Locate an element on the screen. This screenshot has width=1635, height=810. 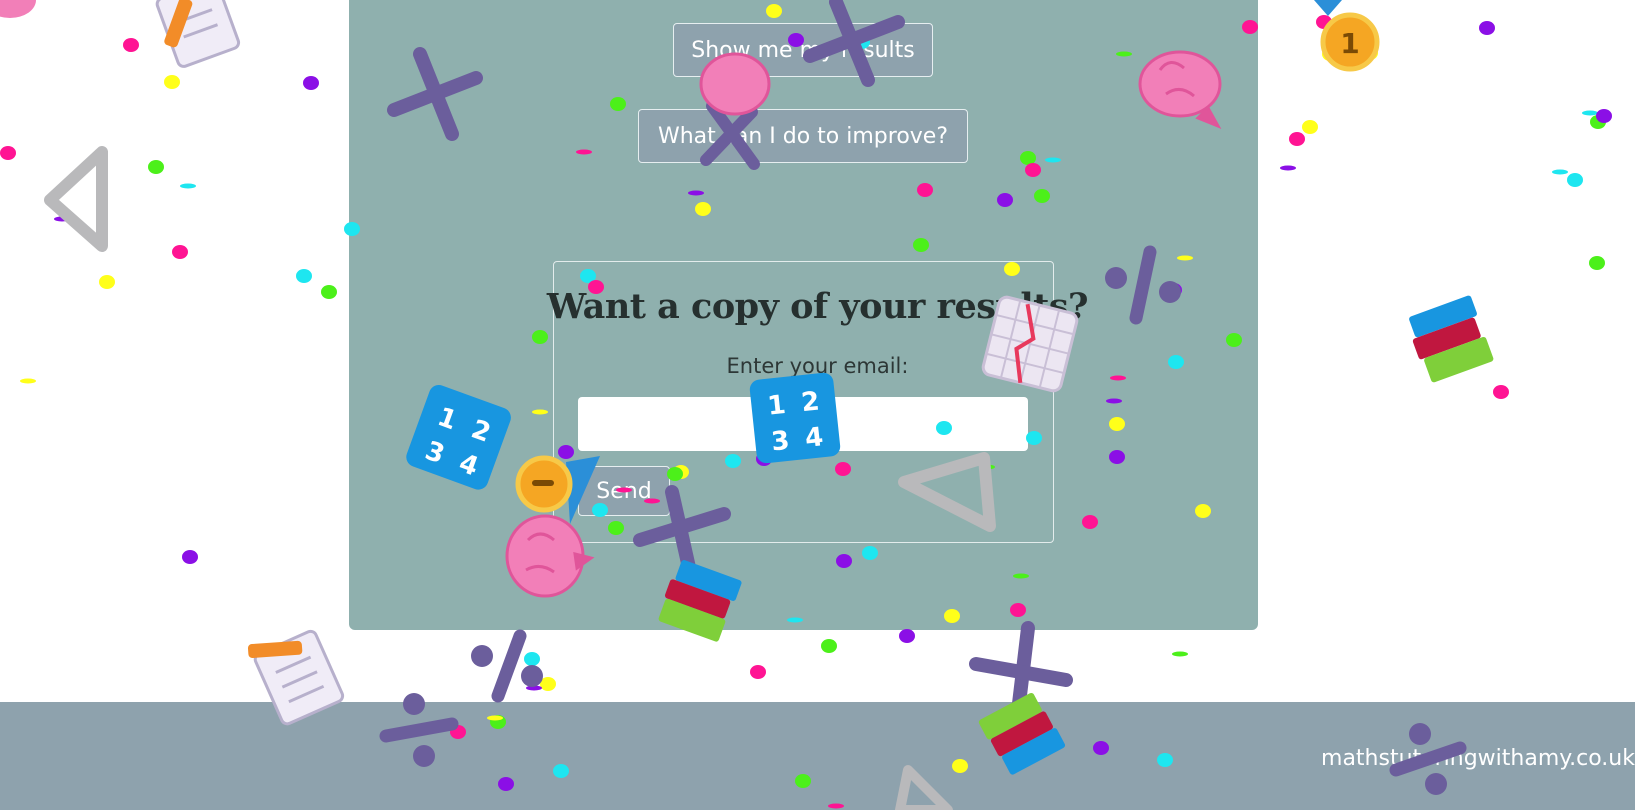
send-button: Send is located at coordinates (624, 491).